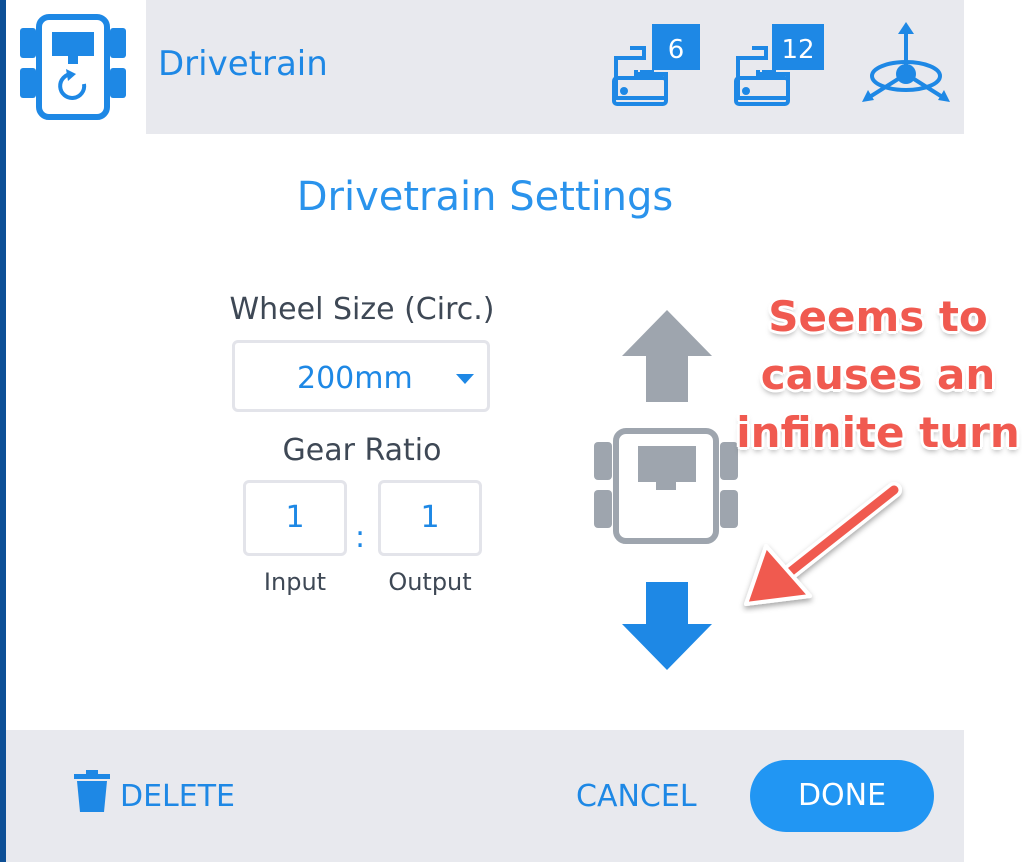 This screenshot has height=862, width=1022. I want to click on gear-input-field: 1, so click(295, 518).